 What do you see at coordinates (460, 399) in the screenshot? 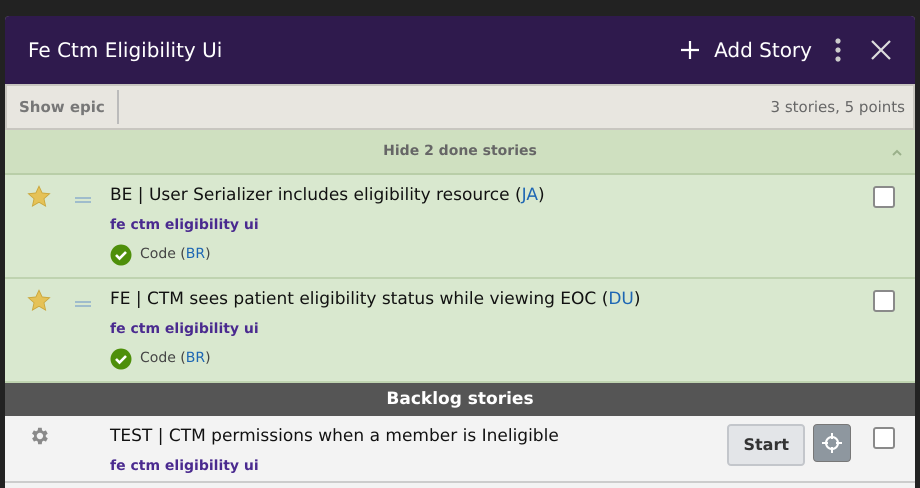
I see `section-header: Backlog stories` at bounding box center [460, 399].